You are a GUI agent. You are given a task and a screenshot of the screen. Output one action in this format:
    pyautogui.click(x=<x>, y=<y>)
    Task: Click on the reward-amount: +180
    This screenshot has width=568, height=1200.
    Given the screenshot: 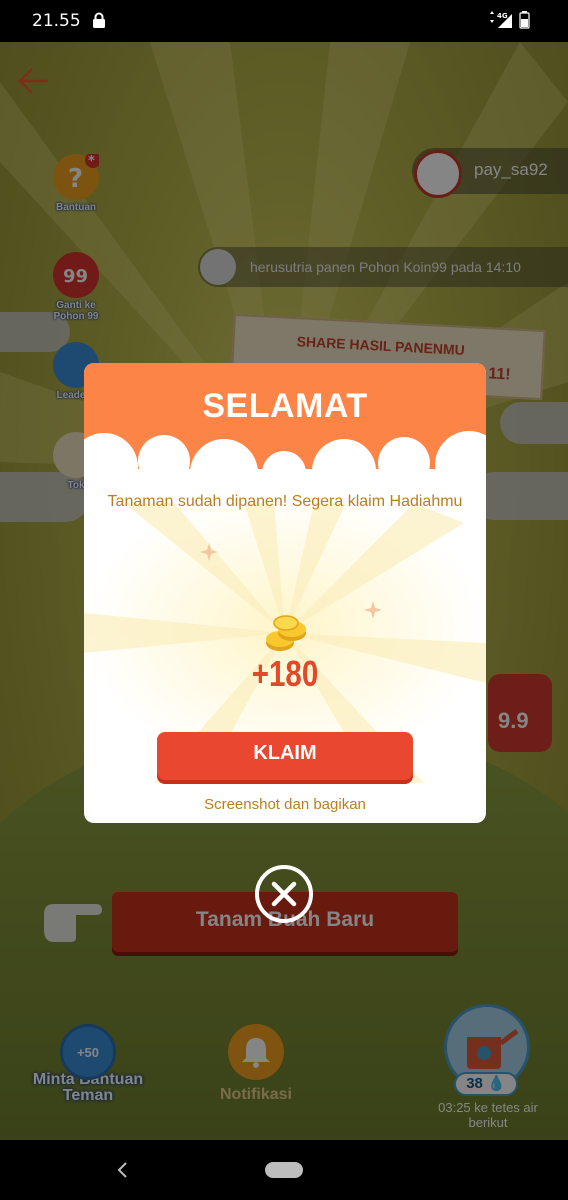 What is the action you would take?
    pyautogui.click(x=285, y=673)
    